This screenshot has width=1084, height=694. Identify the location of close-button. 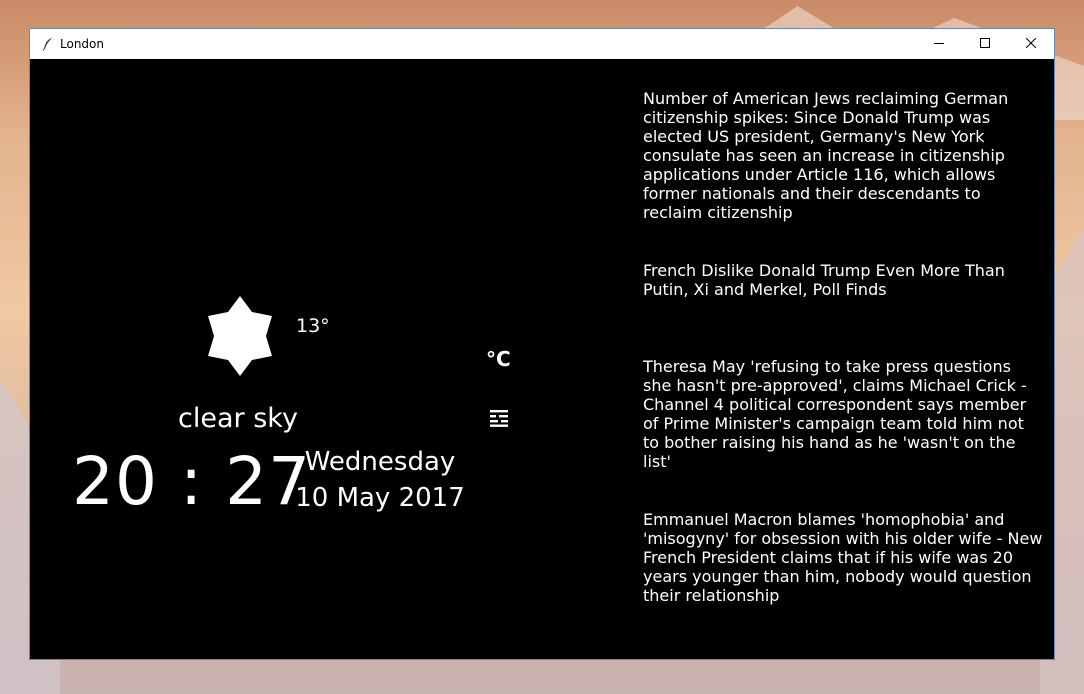
(1031, 44).